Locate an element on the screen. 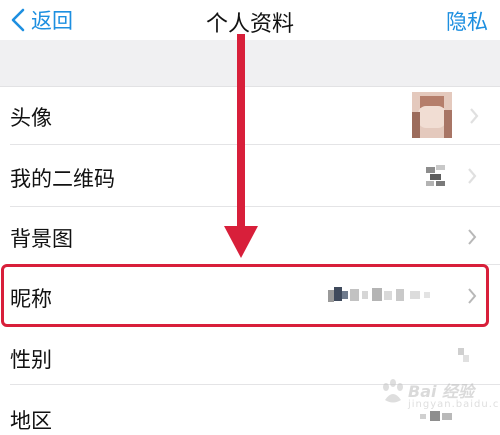  row-nickname: 昵称 is located at coordinates (250, 296).